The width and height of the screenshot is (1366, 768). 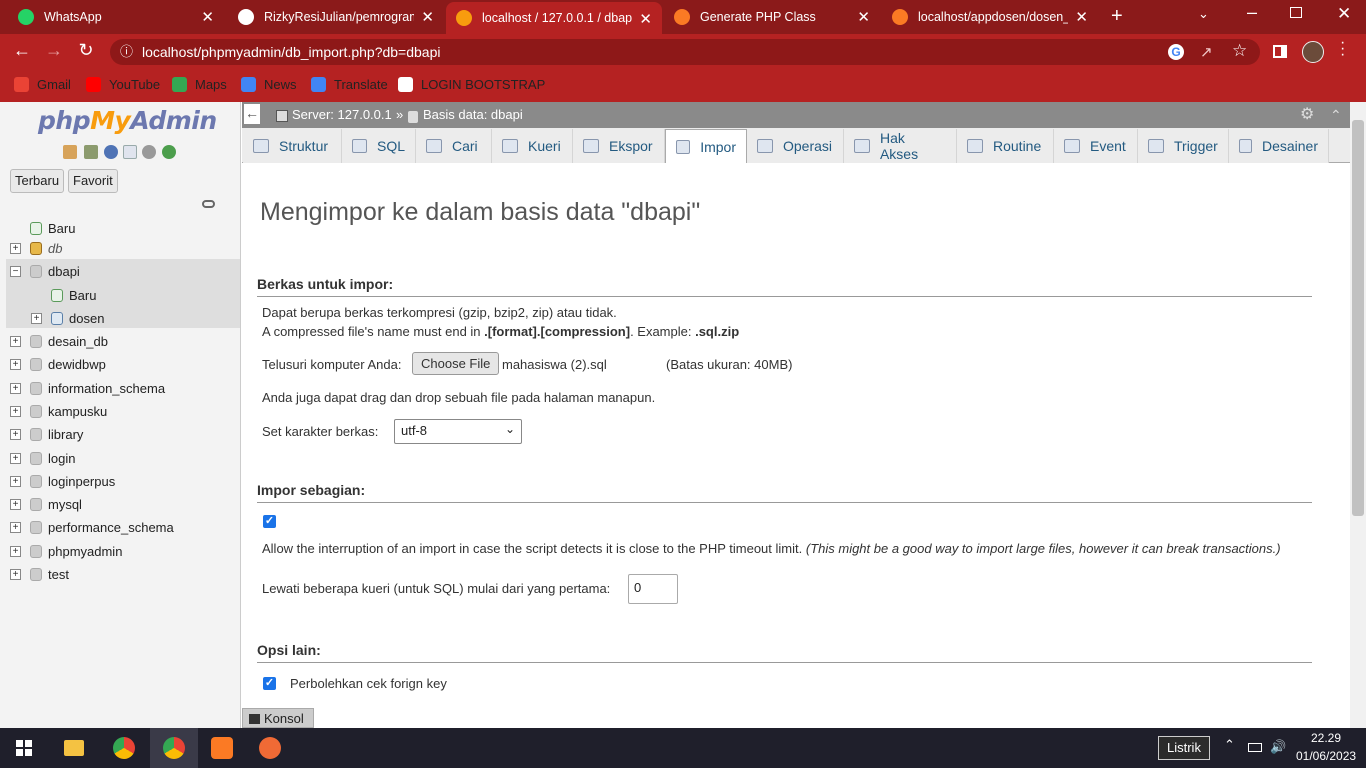 What do you see at coordinates (252, 114) in the screenshot?
I see `collapse-arrow-icon: ←` at bounding box center [252, 114].